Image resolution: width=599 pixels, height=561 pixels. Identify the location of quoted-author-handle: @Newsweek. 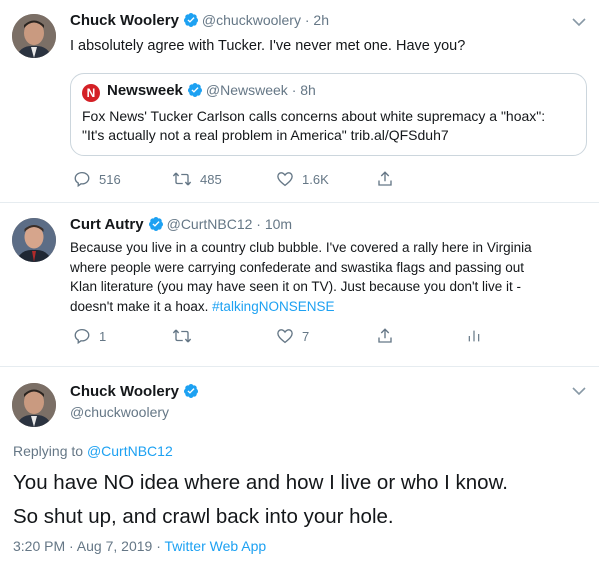
(246, 90).